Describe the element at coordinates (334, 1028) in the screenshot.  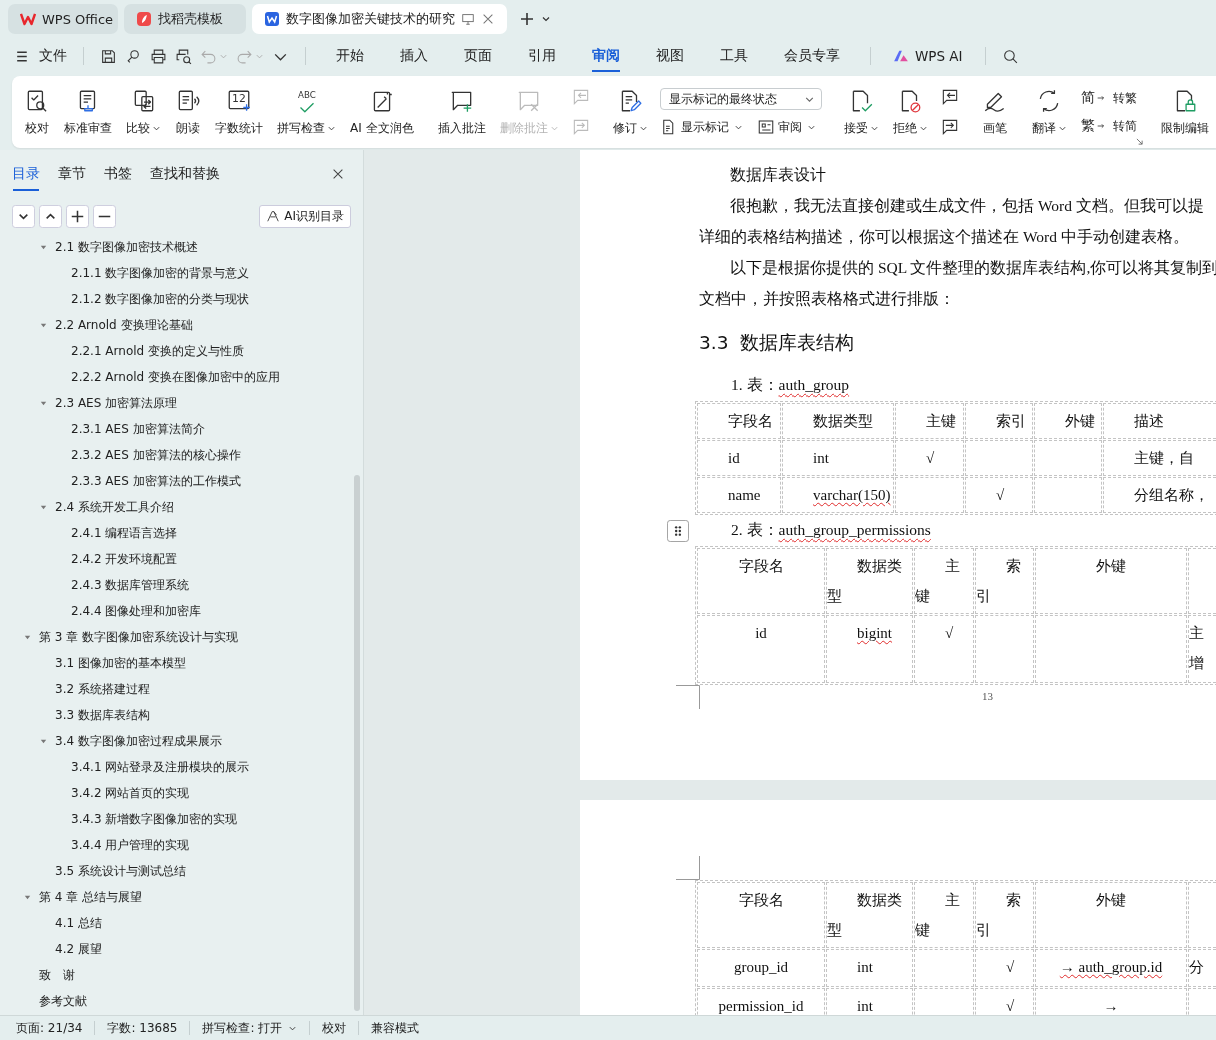
I see `proofread-status: 校对` at that location.